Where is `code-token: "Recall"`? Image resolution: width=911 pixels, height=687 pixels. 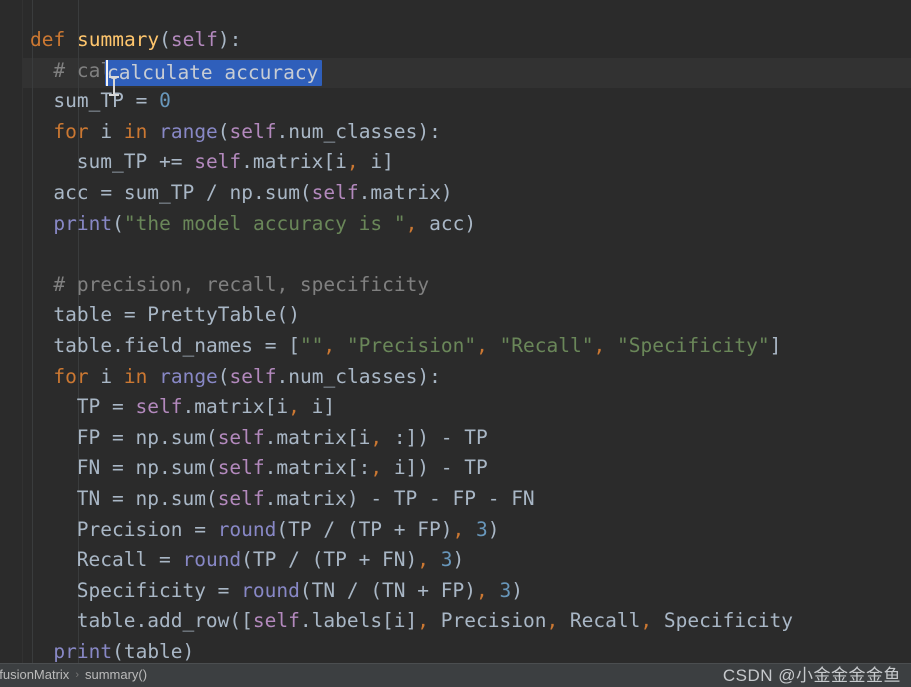
code-token: "Recall" is located at coordinates (546, 345).